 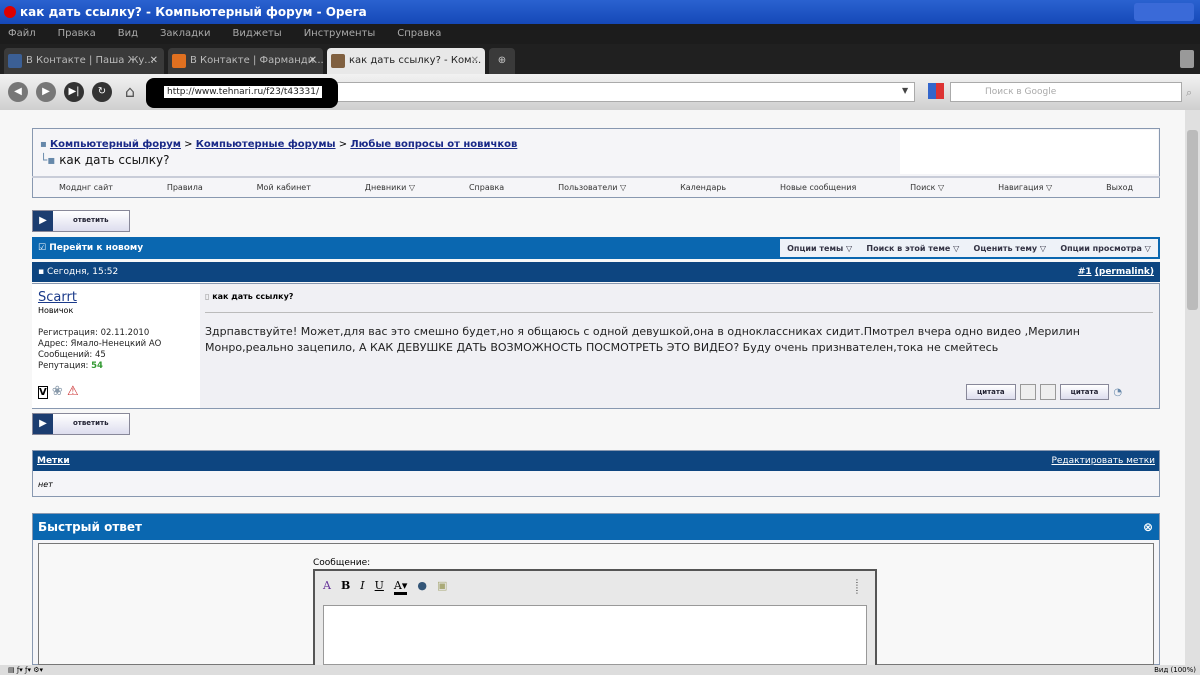 What do you see at coordinates (18, 92) in the screenshot?
I see `back-icon: ◀` at bounding box center [18, 92].